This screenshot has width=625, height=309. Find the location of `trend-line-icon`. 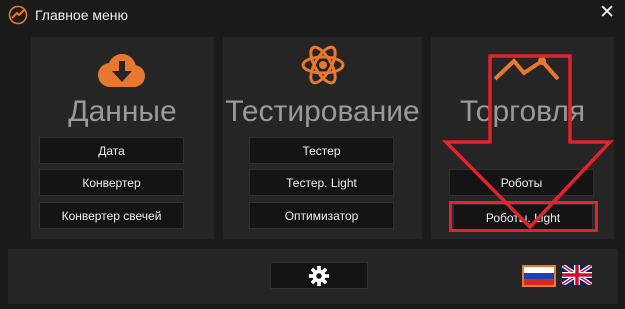

trend-line-icon is located at coordinates (526, 69).